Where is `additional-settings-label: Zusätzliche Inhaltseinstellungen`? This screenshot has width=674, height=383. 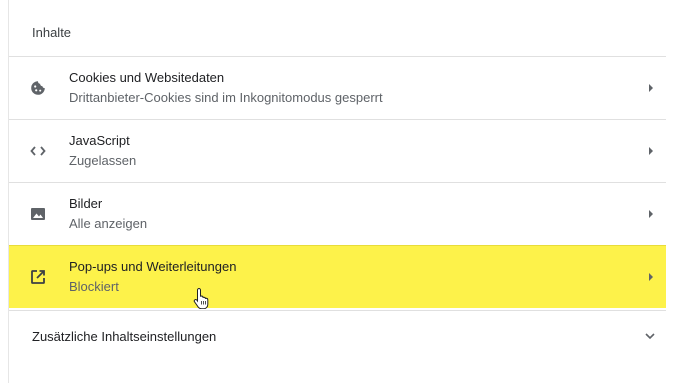 additional-settings-label: Zusätzliche Inhaltseinstellungen is located at coordinates (124, 336).